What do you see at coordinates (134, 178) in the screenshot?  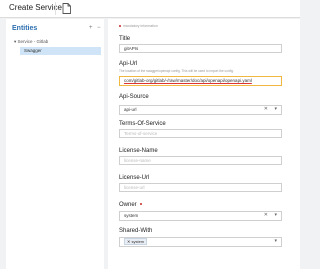 I see `license-url-label: License-Url` at bounding box center [134, 178].